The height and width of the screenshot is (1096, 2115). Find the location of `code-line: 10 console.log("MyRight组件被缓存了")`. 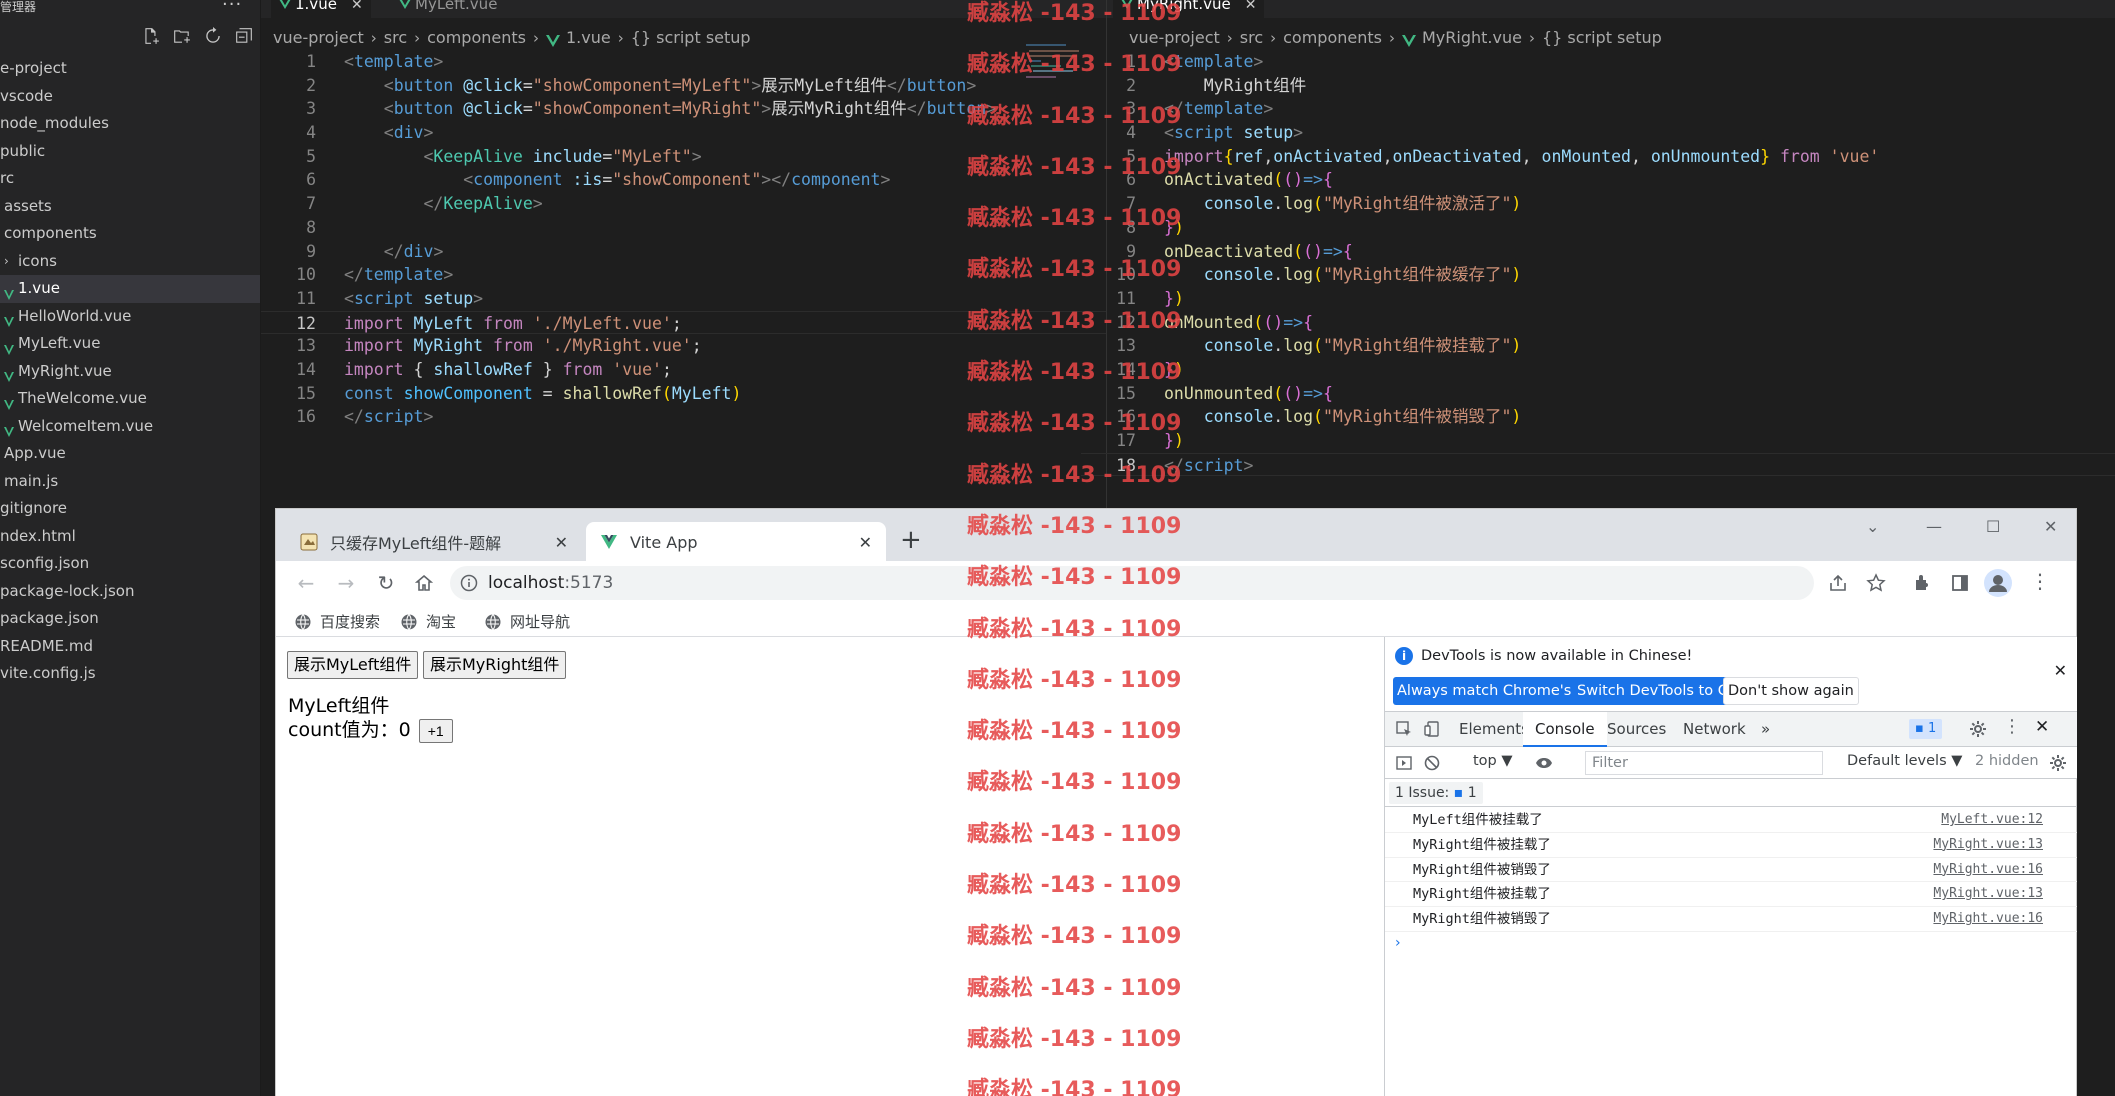

code-line: 10 console.log("MyRight组件被缓存了") is located at coordinates (1598, 275).